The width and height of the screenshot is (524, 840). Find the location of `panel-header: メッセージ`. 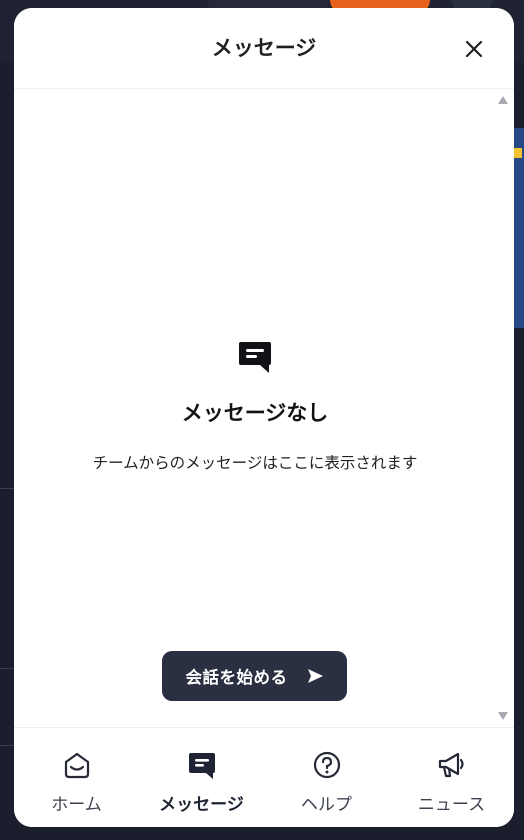

panel-header: メッセージ is located at coordinates (264, 48).